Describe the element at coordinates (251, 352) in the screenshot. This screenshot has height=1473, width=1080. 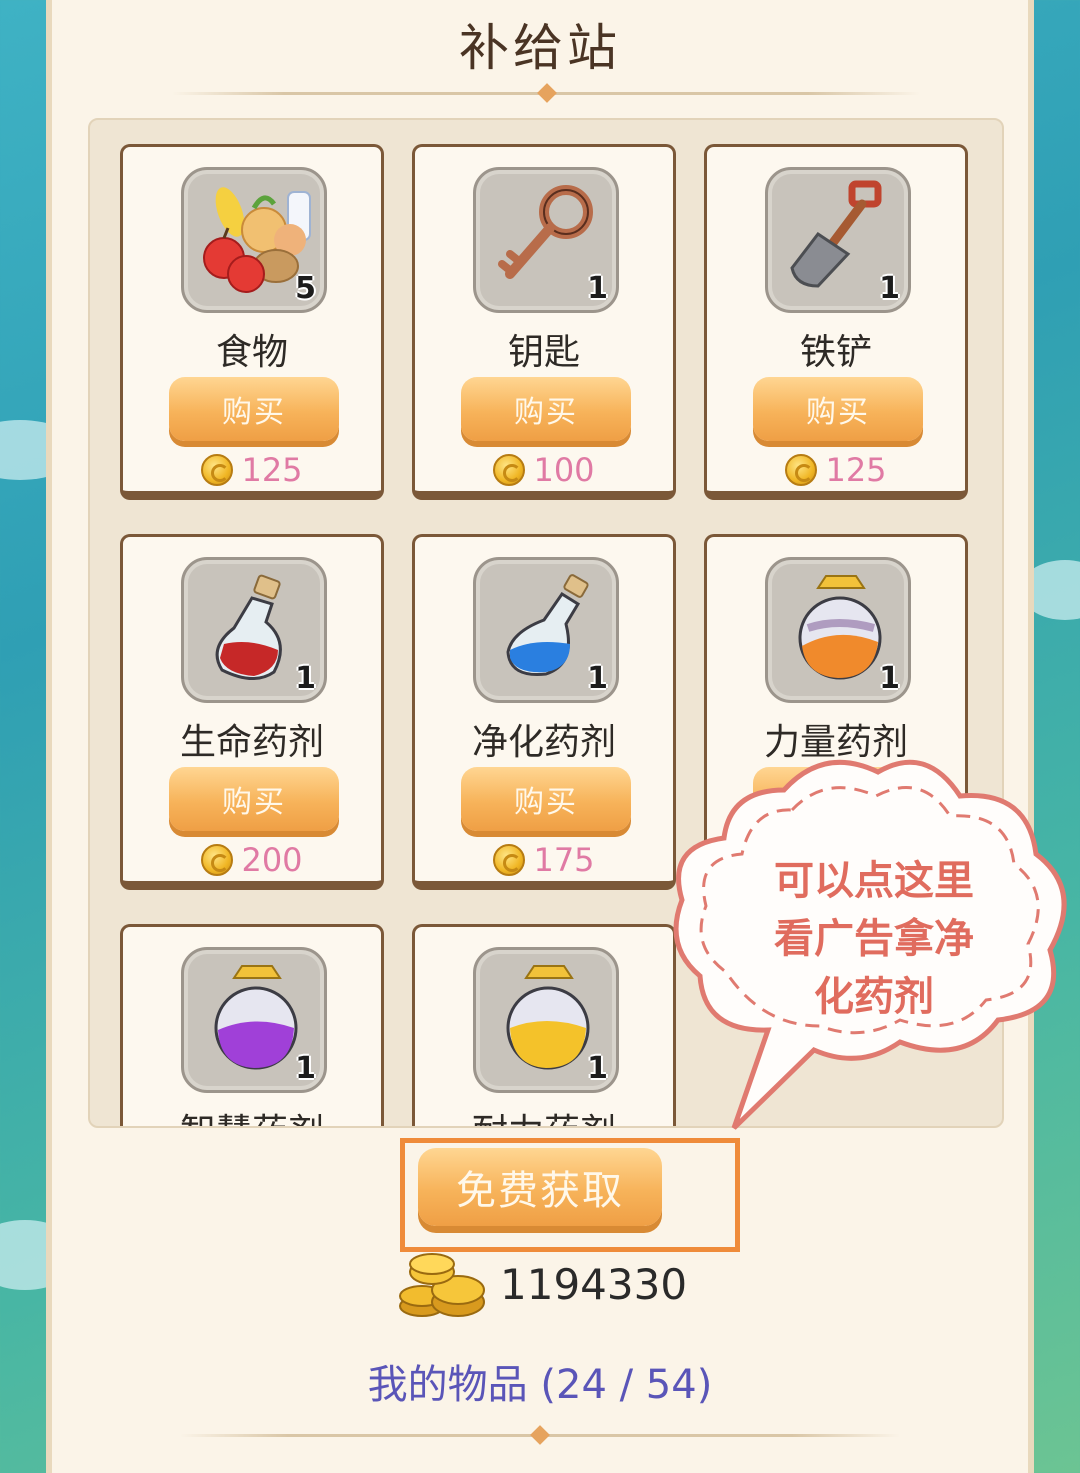
I see `item-name: 食物` at that location.